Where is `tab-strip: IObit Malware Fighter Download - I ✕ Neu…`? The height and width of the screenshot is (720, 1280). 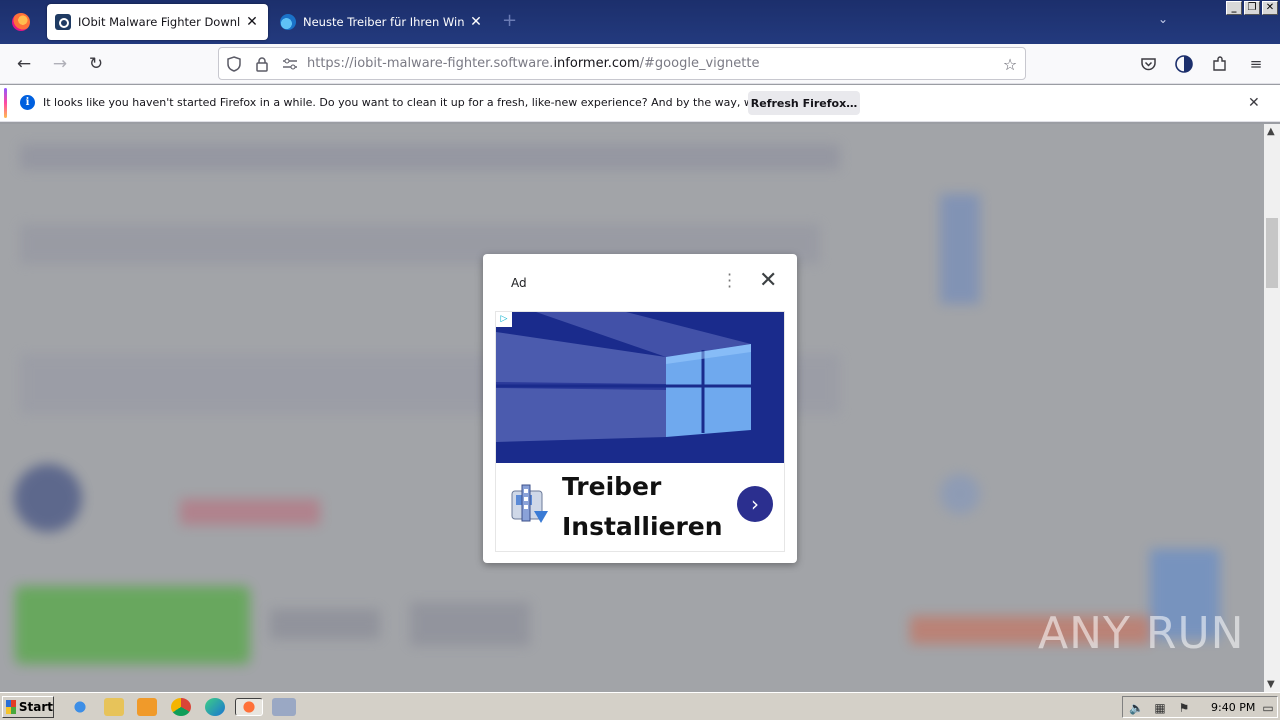
tab-strip: IObit Malware Fighter Download - I ✕ Neu… is located at coordinates (640, 22).